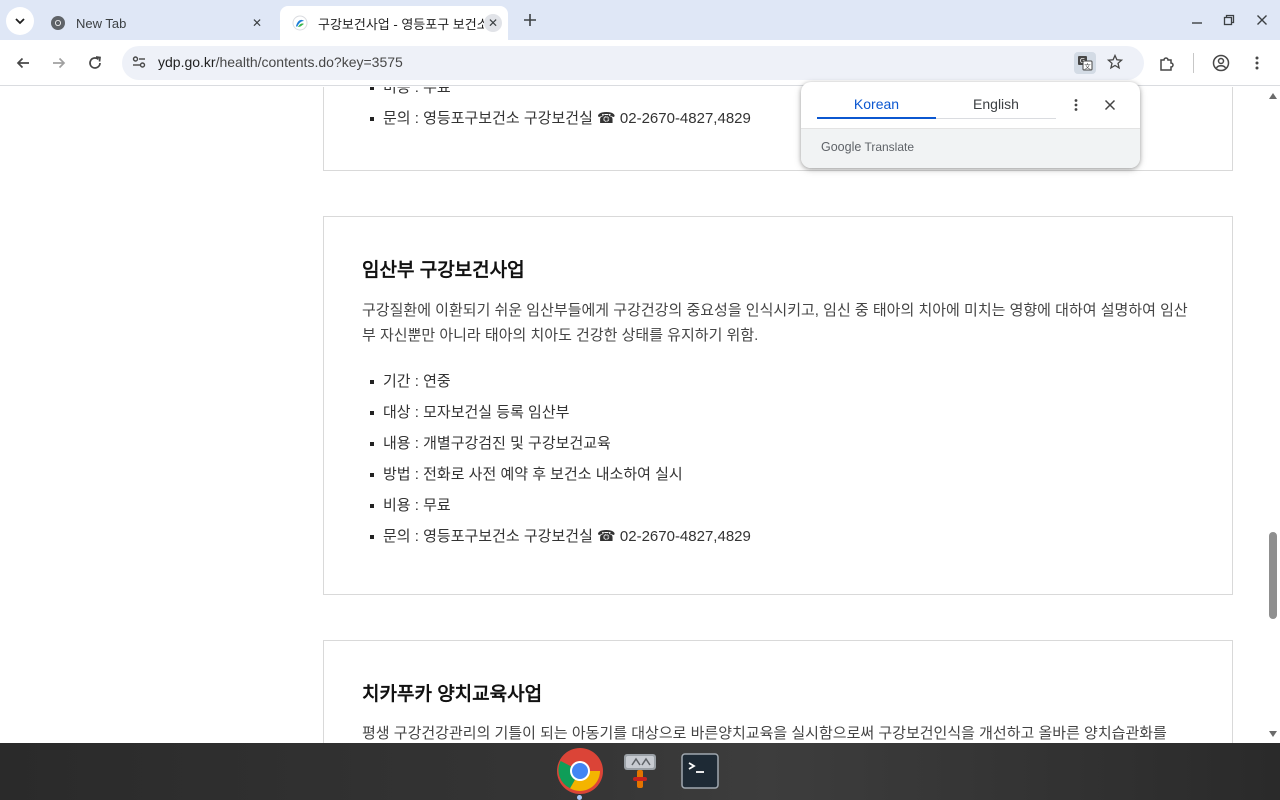 Image resolution: width=1280 pixels, height=800 pixels. What do you see at coordinates (155, 23) in the screenshot?
I see `tab-new-tab: New Tab ✕` at bounding box center [155, 23].